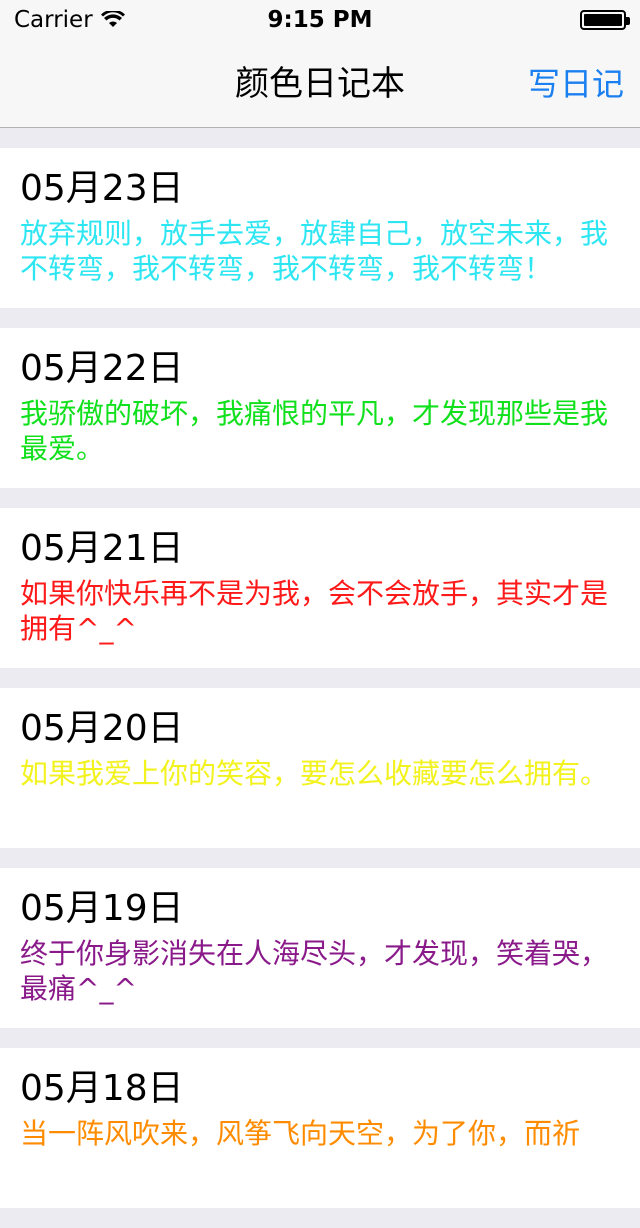 Image resolution: width=640 pixels, height=1228 pixels. I want to click on entry-date: 05月21日, so click(102, 548).